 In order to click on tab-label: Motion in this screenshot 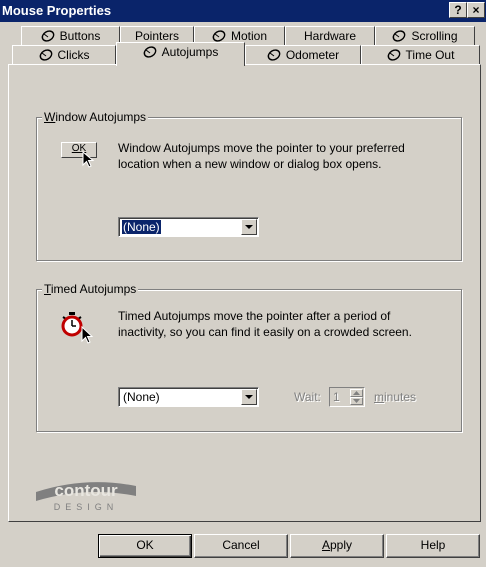, I will do `click(249, 36)`.